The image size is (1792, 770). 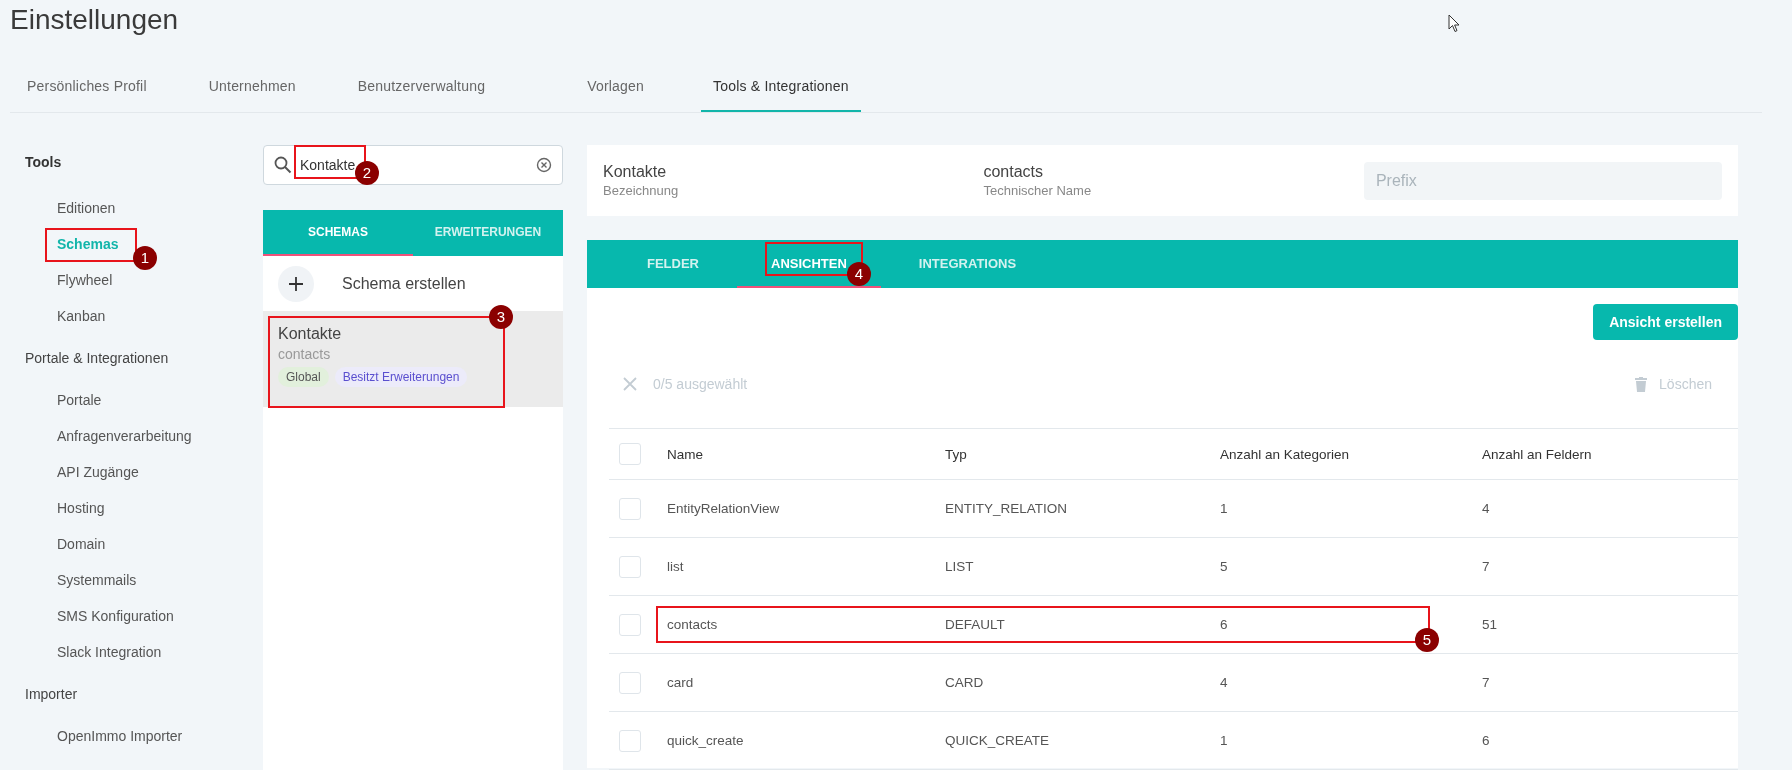 I want to click on sidebar-item: API Zugänge, so click(x=98, y=472).